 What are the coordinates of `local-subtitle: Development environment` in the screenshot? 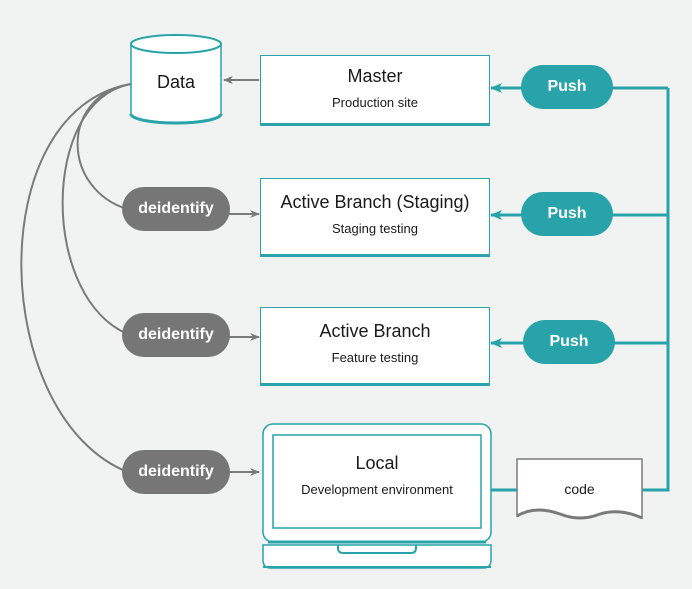 It's located at (377, 489).